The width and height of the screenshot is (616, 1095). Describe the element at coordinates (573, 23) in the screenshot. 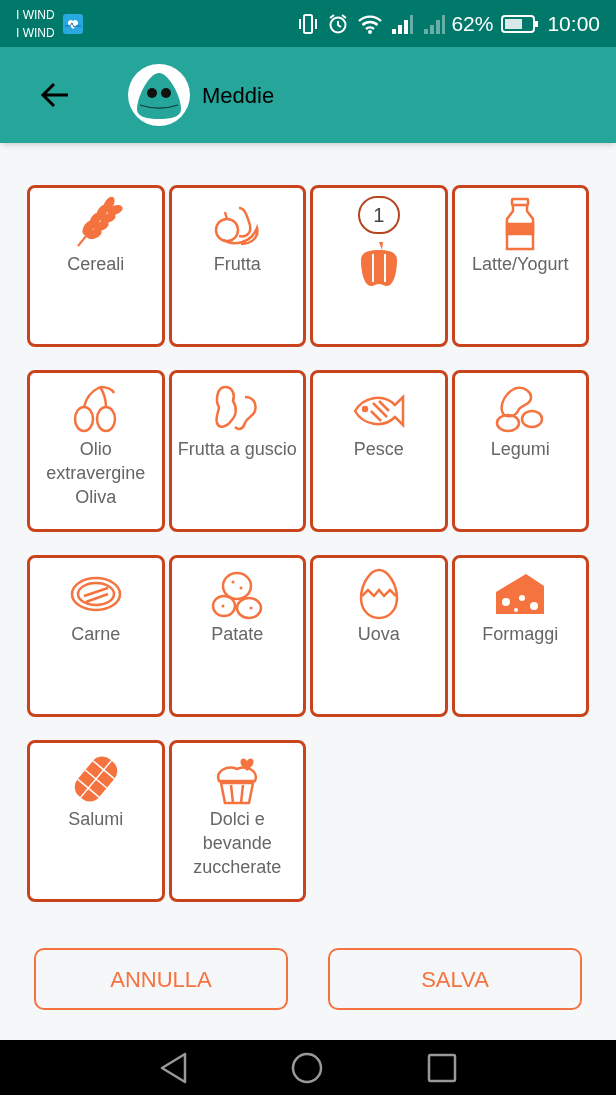

I see `clock-time: 10:00` at that location.